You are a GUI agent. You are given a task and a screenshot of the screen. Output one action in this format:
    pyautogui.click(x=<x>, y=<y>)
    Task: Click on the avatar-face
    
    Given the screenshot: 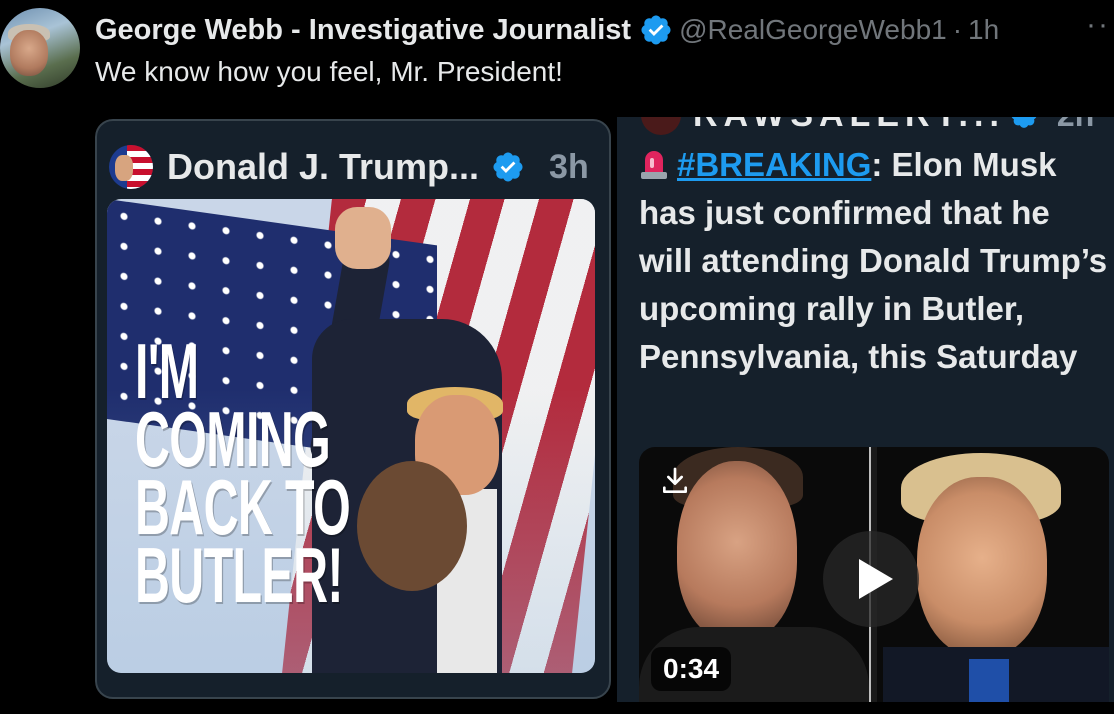 What is the action you would take?
    pyautogui.click(x=29, y=53)
    